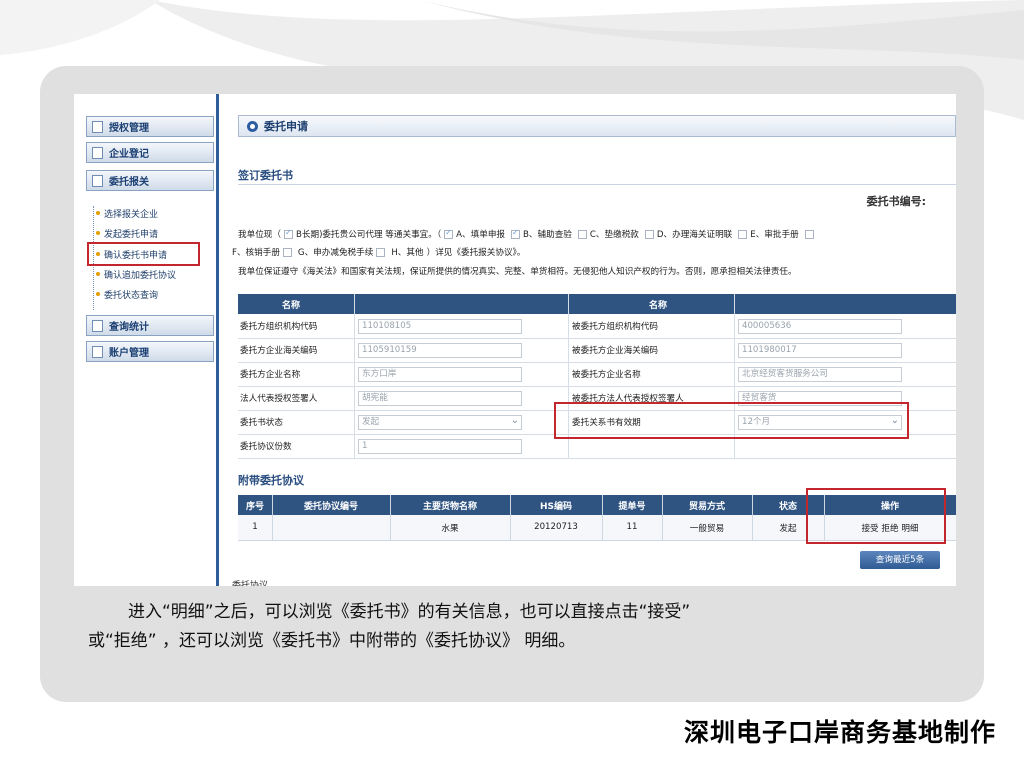 This screenshot has height=768, width=1024. What do you see at coordinates (440, 398) in the screenshot?
I see `client-signer-field: 胡宪能` at bounding box center [440, 398].